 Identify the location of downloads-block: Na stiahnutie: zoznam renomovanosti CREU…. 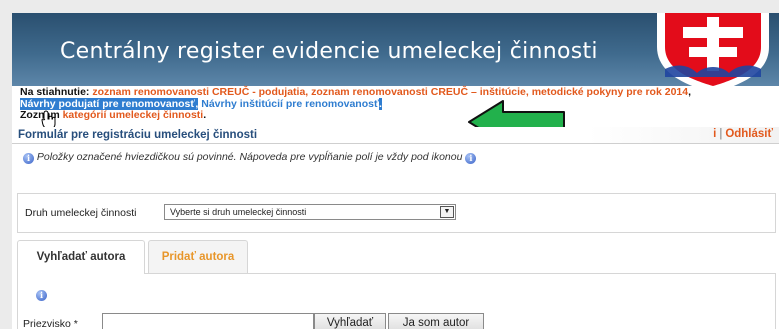
(356, 103).